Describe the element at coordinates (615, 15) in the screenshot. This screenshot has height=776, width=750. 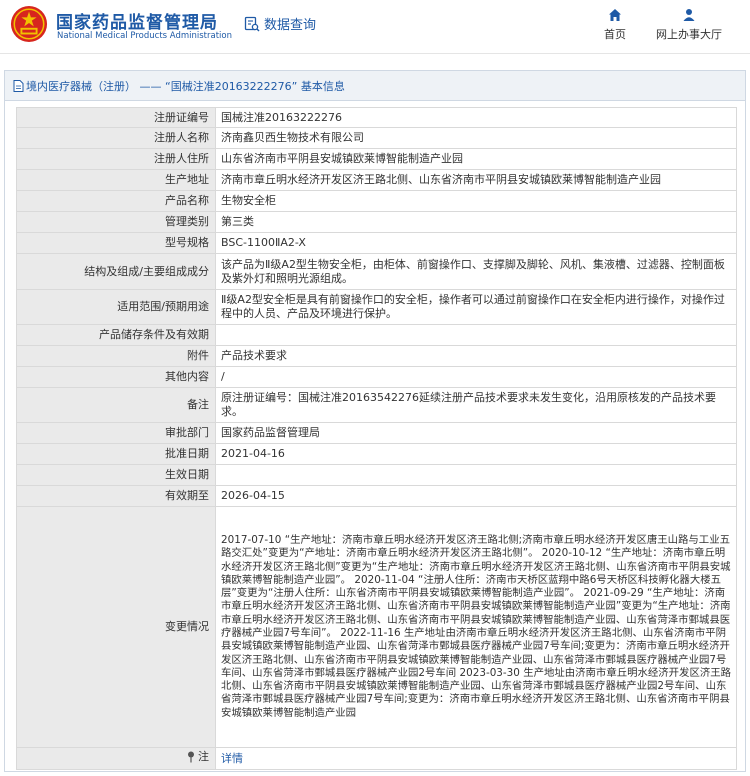
I see `home-icon` at that location.